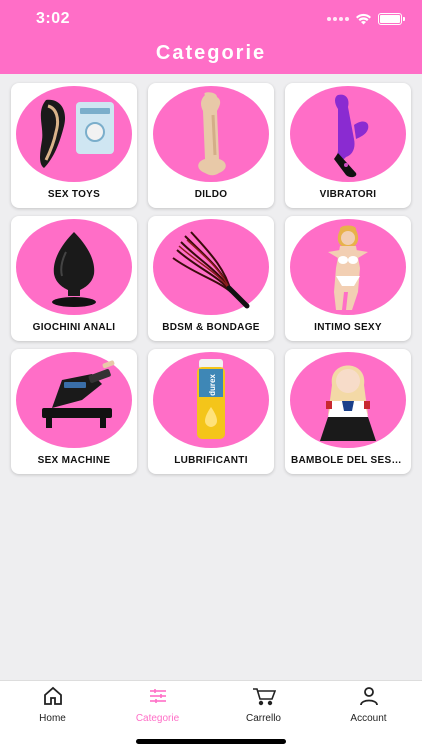 The width and height of the screenshot is (422, 750). I want to click on home-indicator, so click(211, 741).